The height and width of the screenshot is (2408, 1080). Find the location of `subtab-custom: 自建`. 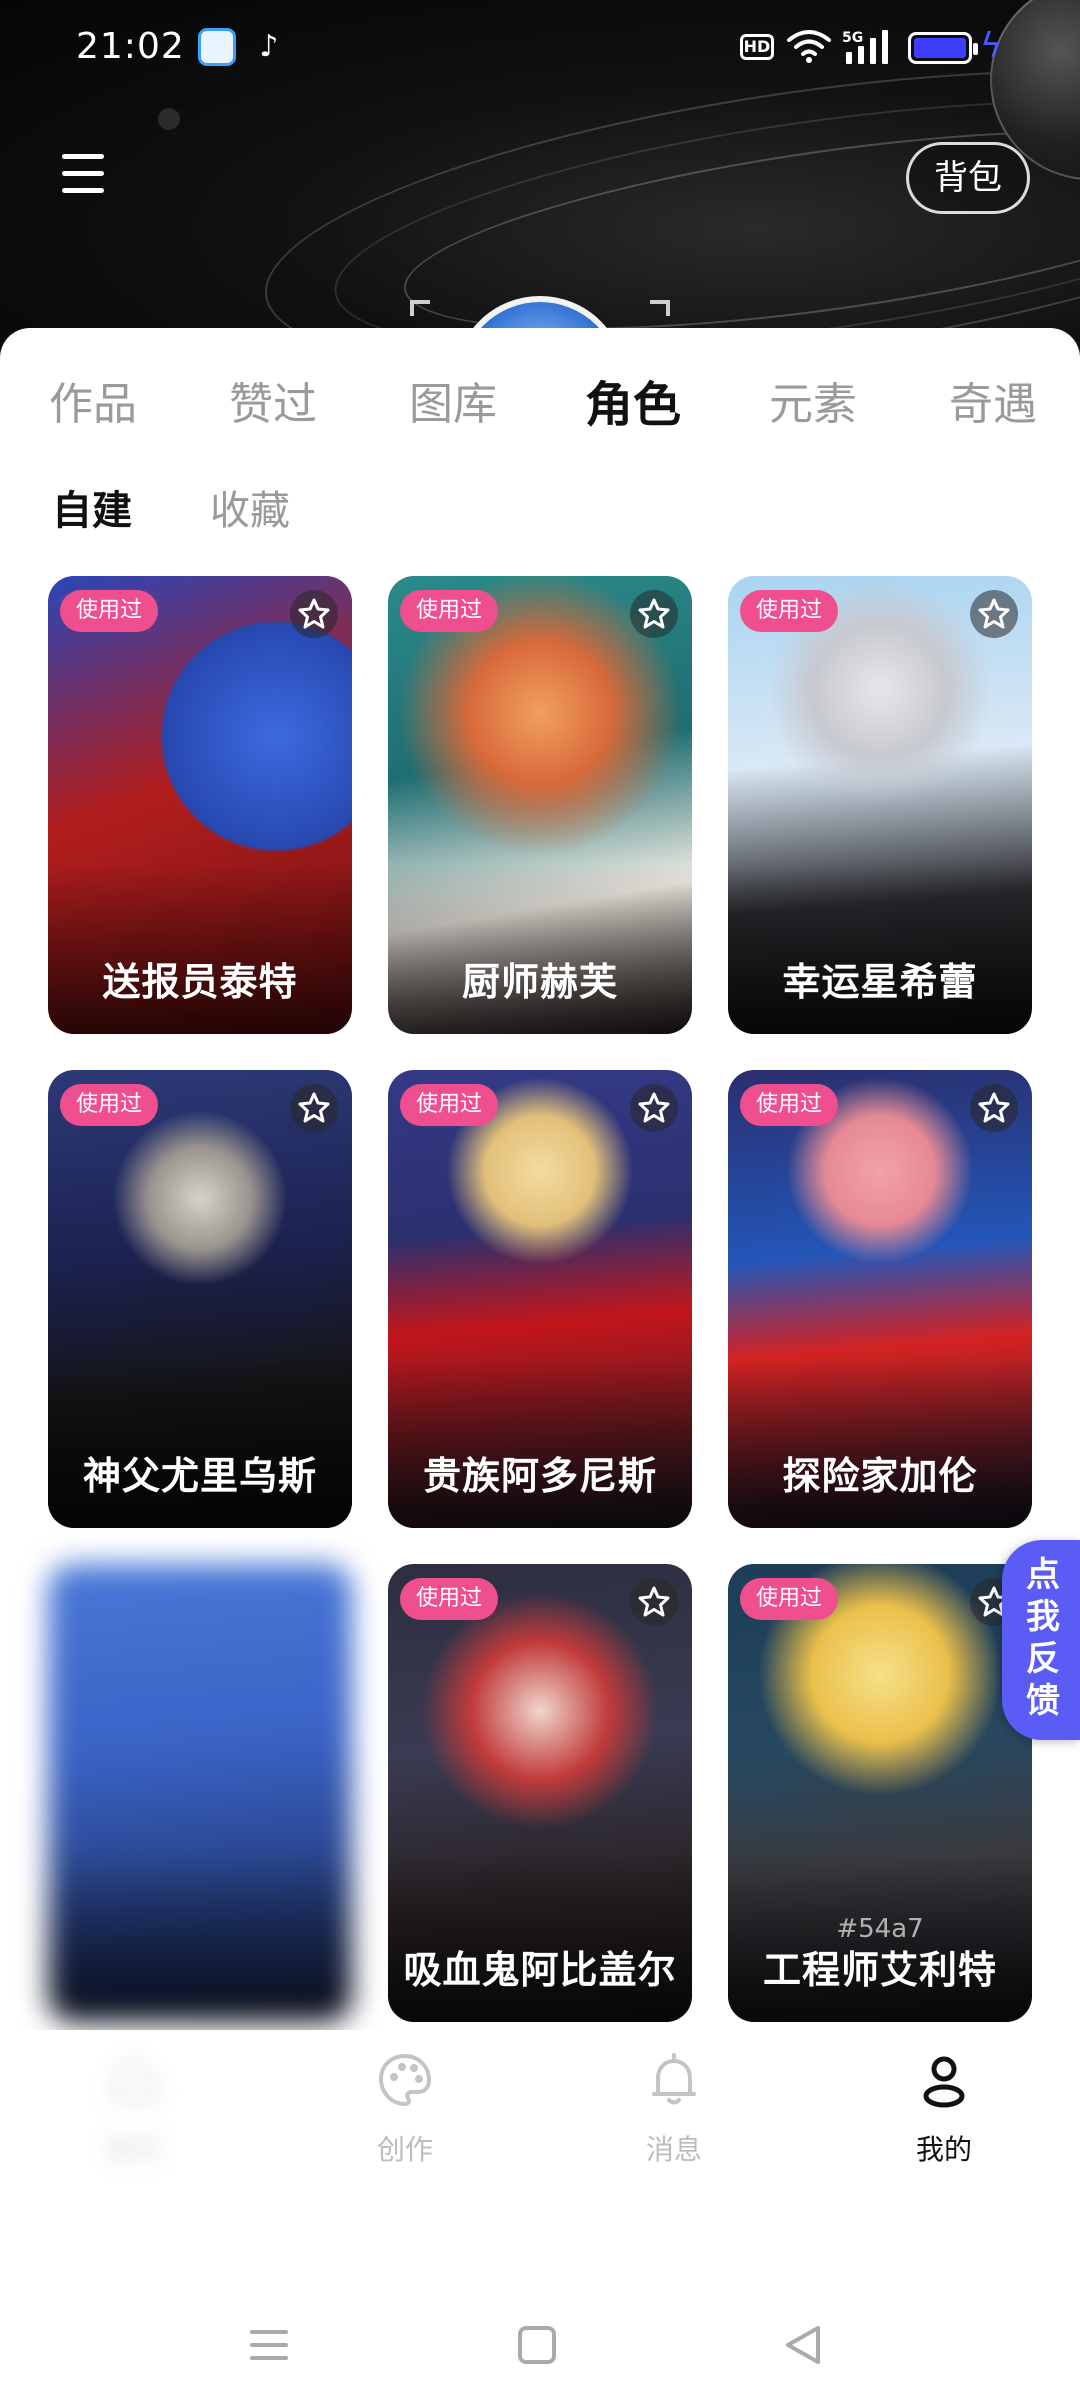

subtab-custom: 自建 is located at coordinates (92, 507).